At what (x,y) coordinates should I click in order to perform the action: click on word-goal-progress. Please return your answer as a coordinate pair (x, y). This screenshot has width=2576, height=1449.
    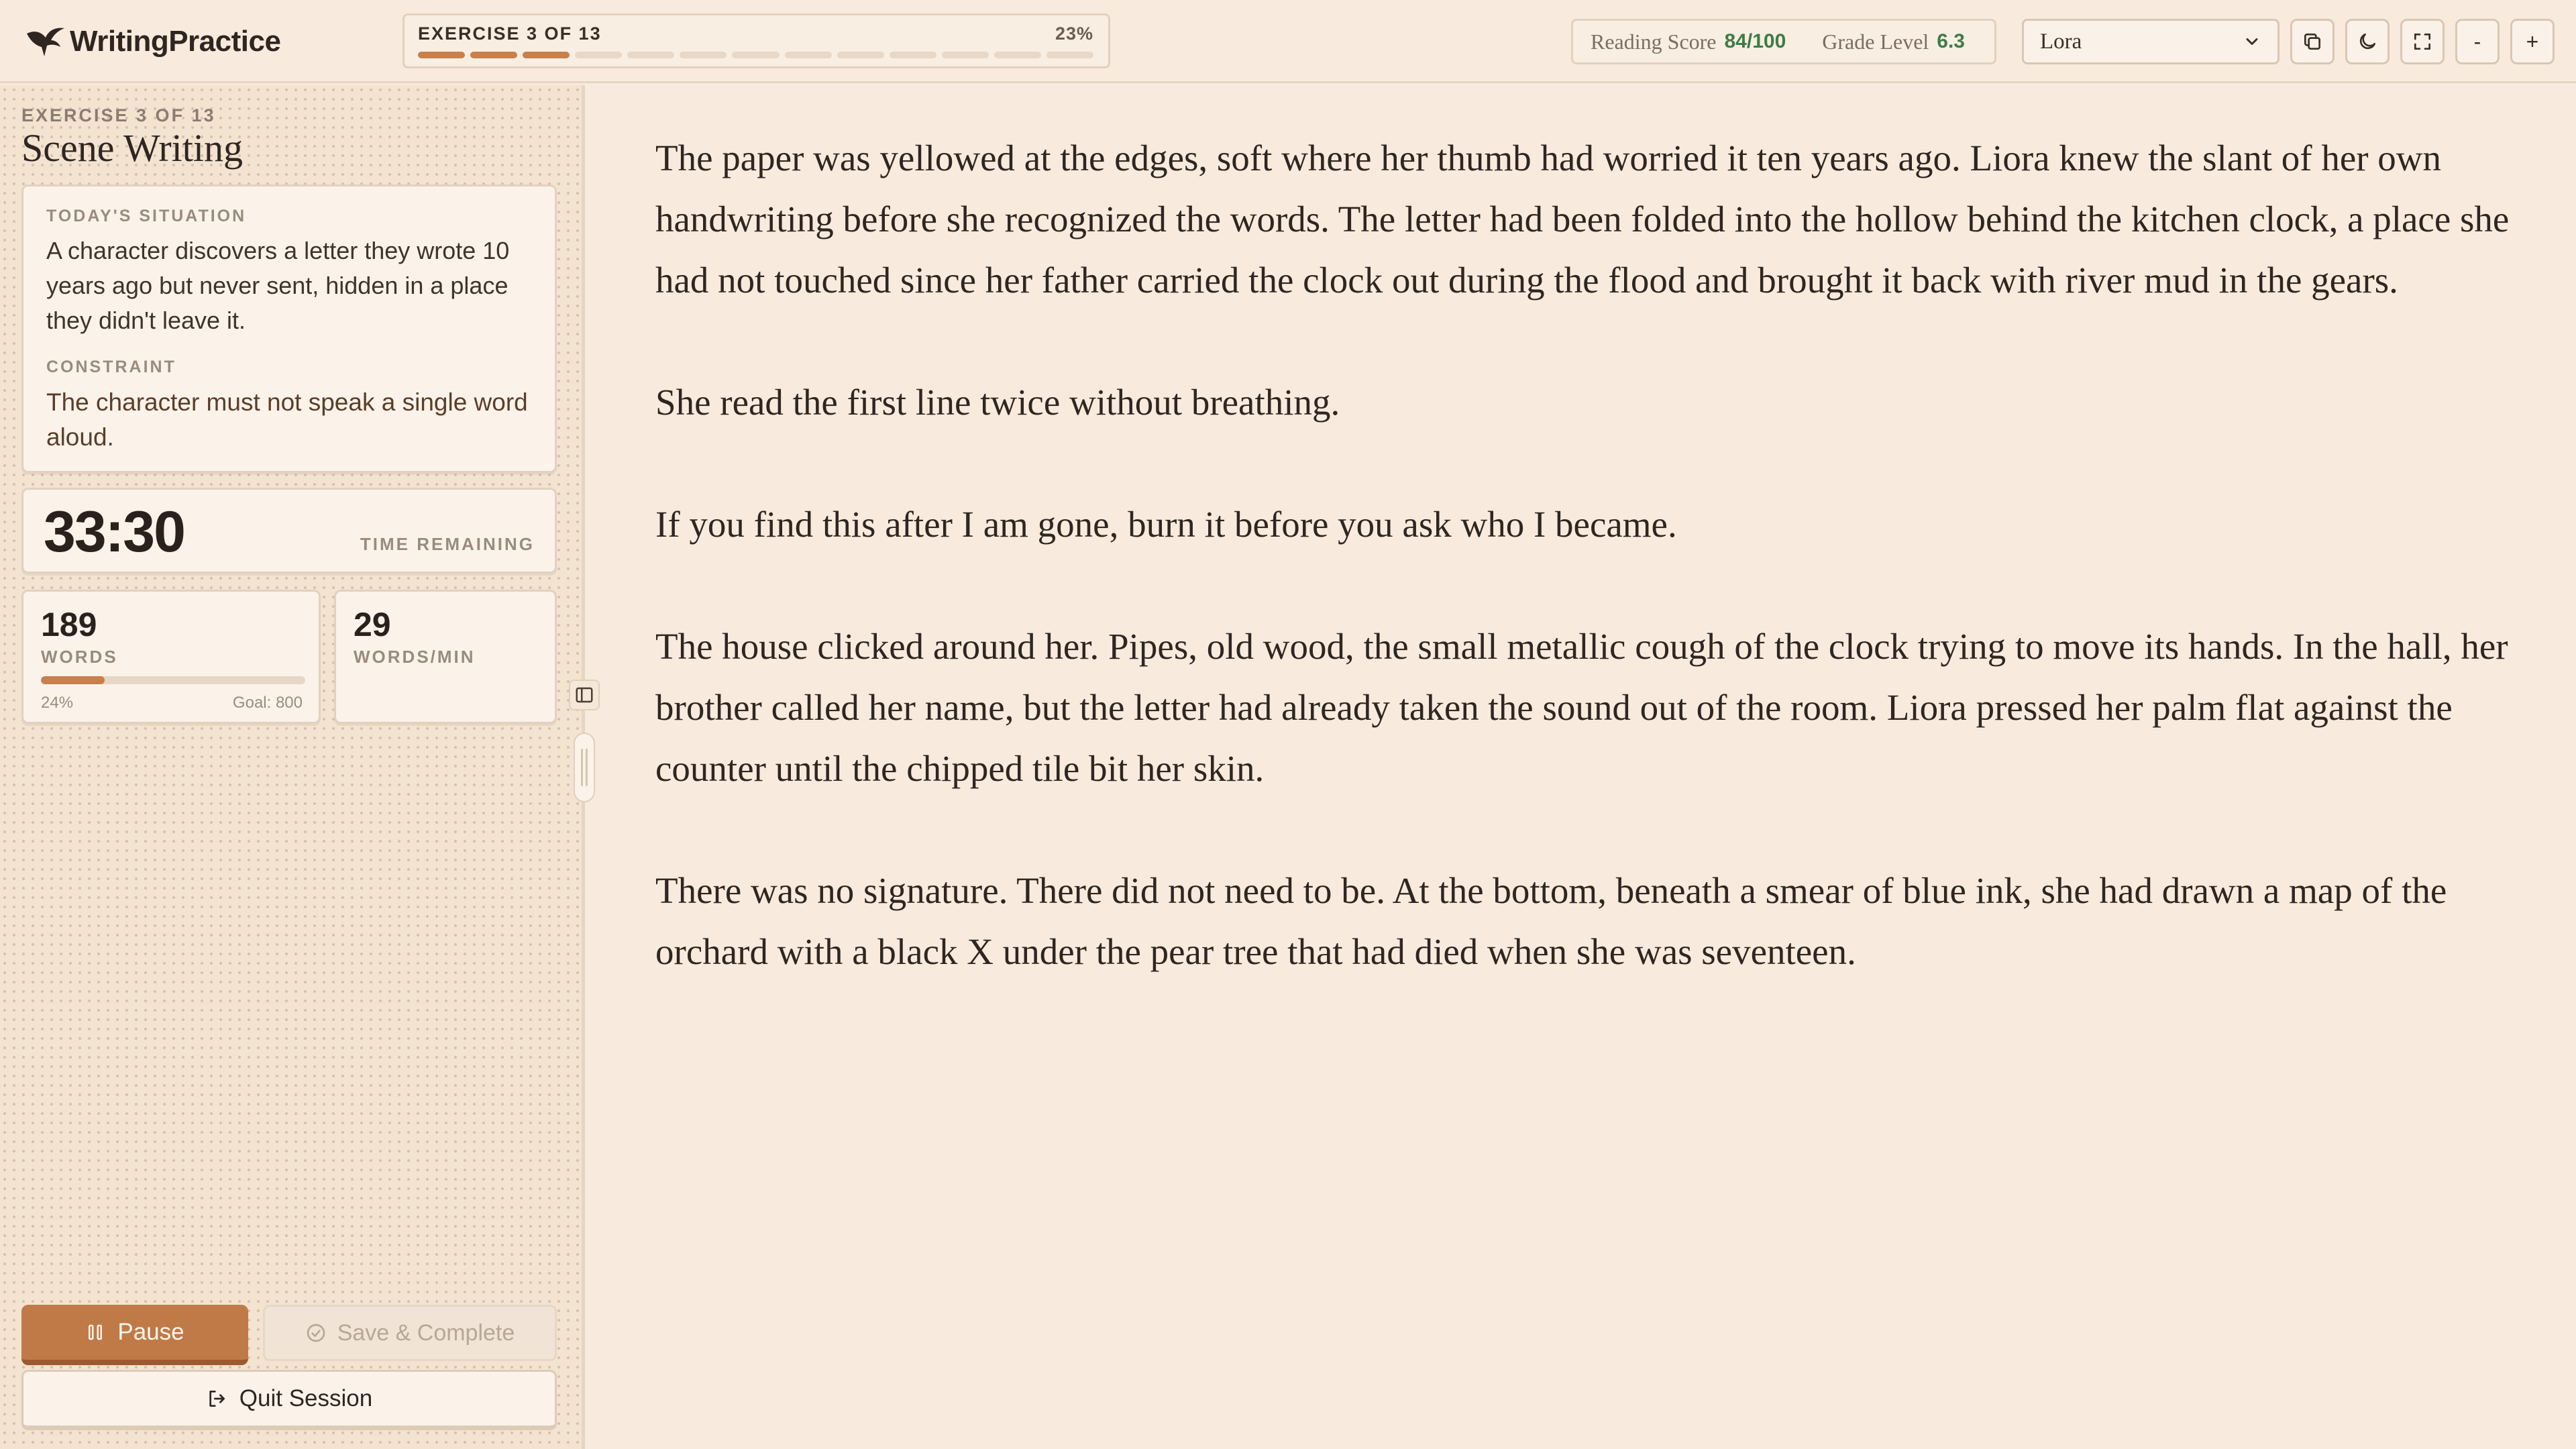
    Looking at the image, I should click on (173, 680).